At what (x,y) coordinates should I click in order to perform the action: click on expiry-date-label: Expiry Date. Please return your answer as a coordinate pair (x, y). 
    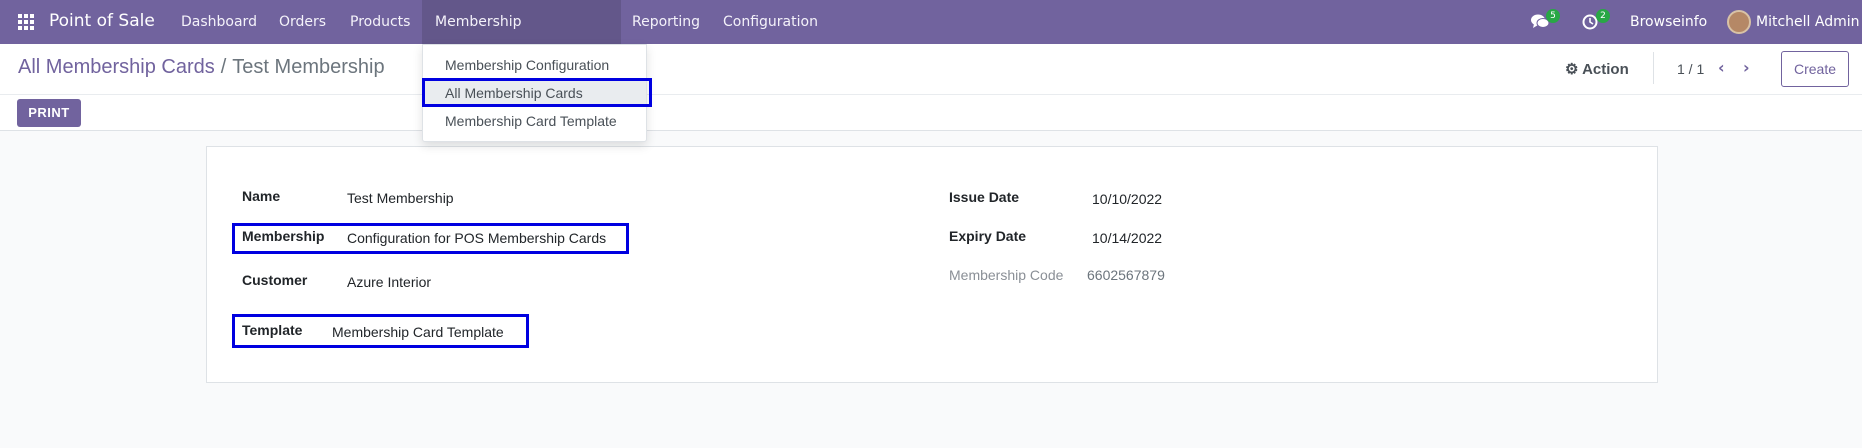
    Looking at the image, I should click on (988, 236).